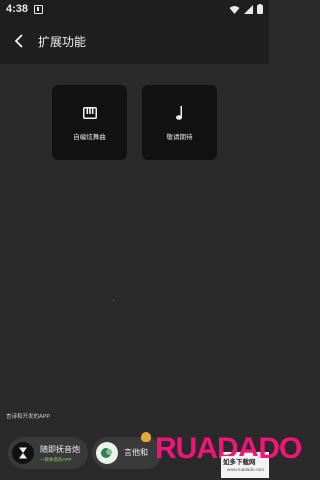 The width and height of the screenshot is (320, 480). What do you see at coordinates (60, 449) in the screenshot?
I see `promo-title: 随即抚音炮` at bounding box center [60, 449].